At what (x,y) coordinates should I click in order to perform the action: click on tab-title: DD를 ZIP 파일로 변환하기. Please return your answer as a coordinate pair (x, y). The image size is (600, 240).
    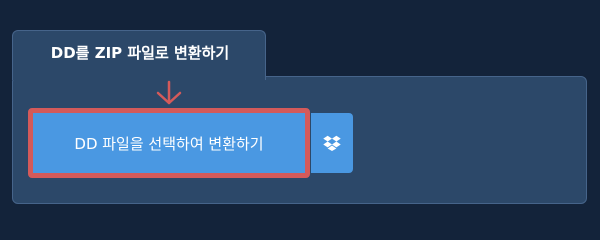
    Looking at the image, I should click on (140, 53).